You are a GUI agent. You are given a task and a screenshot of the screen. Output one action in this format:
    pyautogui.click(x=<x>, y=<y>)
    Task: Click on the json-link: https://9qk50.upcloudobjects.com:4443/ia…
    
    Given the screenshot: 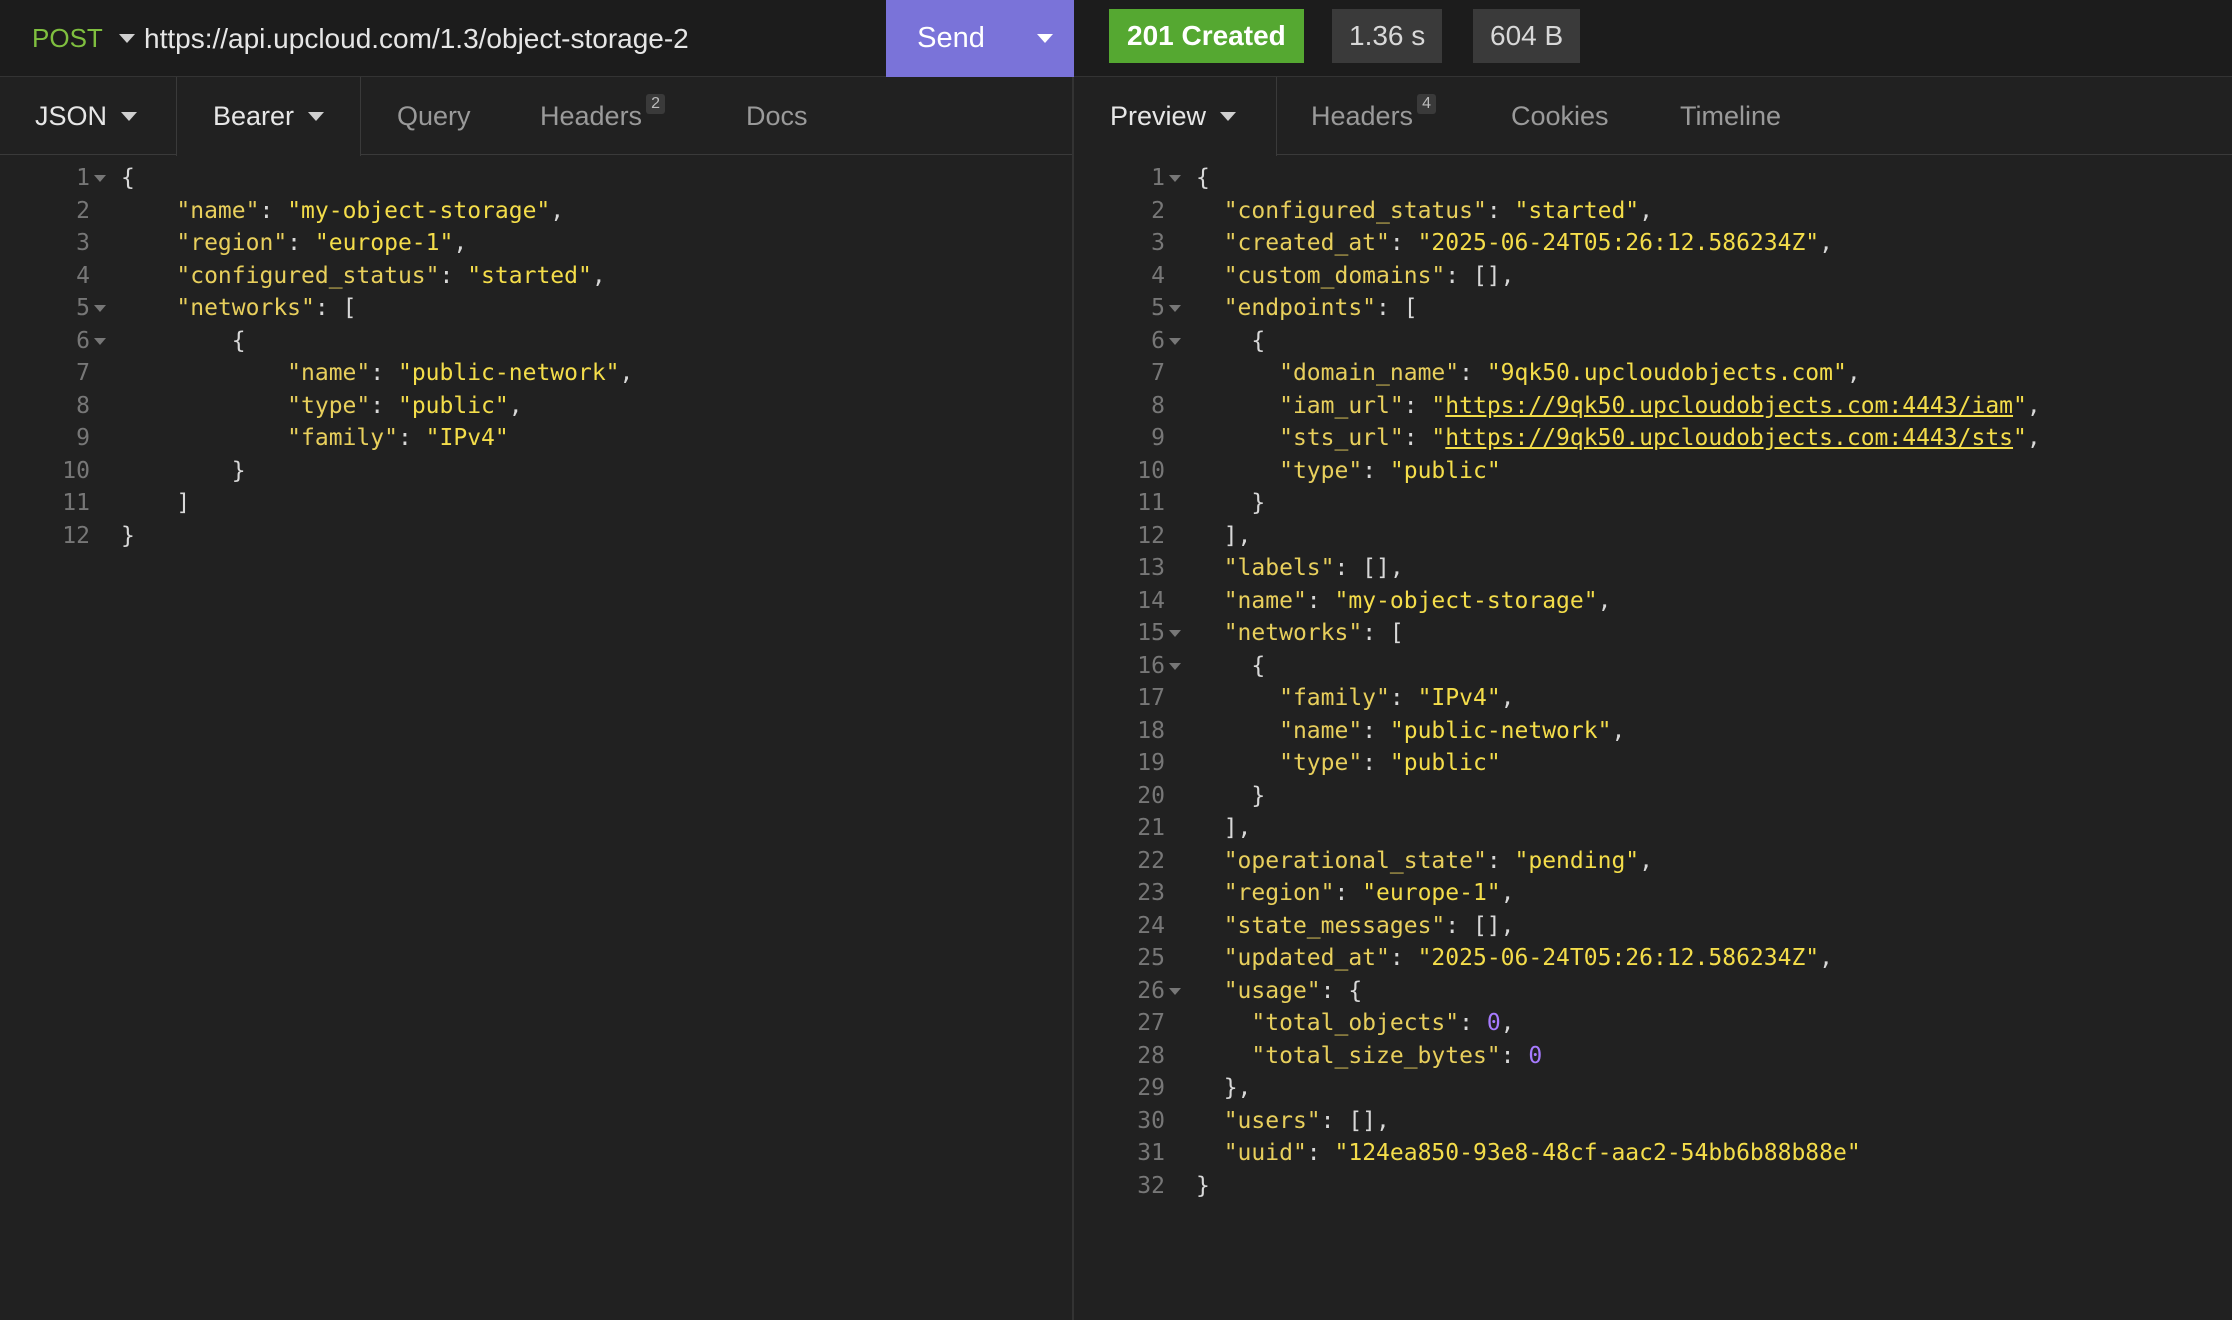 What is the action you would take?
    pyautogui.click(x=1729, y=406)
    